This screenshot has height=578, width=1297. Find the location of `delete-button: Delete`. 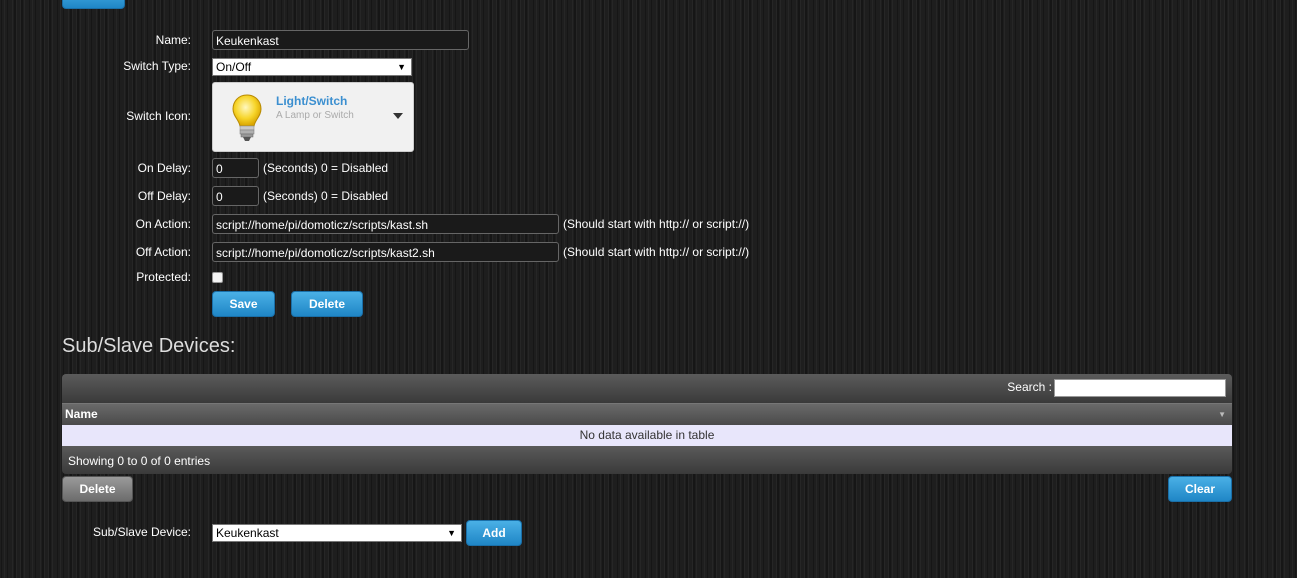

delete-button: Delete is located at coordinates (327, 304).